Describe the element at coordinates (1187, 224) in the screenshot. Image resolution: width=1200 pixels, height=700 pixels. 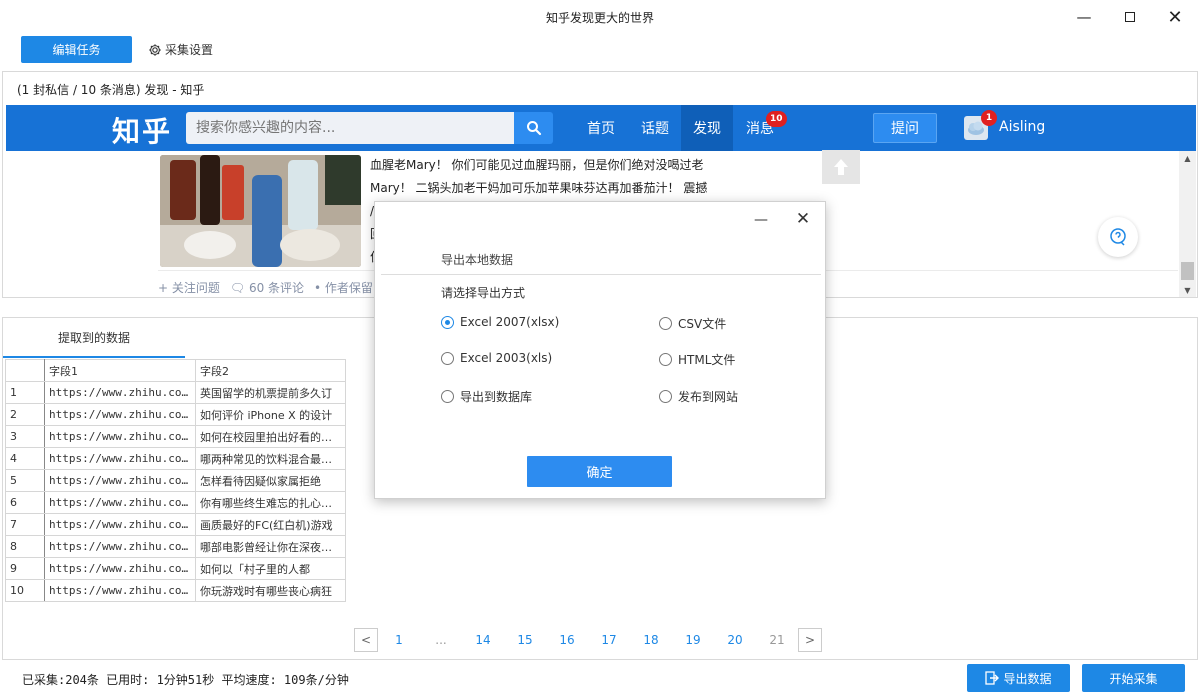
I see `browser-scrollbar: ▲ ▼` at that location.